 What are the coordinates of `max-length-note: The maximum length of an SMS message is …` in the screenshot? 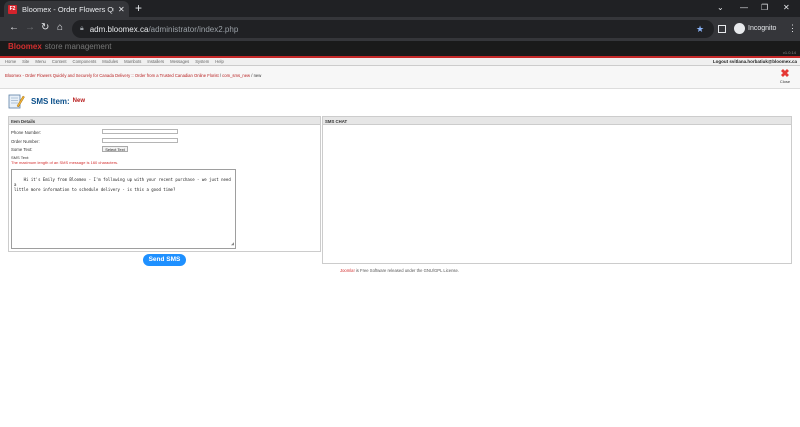 It's located at (65, 162).